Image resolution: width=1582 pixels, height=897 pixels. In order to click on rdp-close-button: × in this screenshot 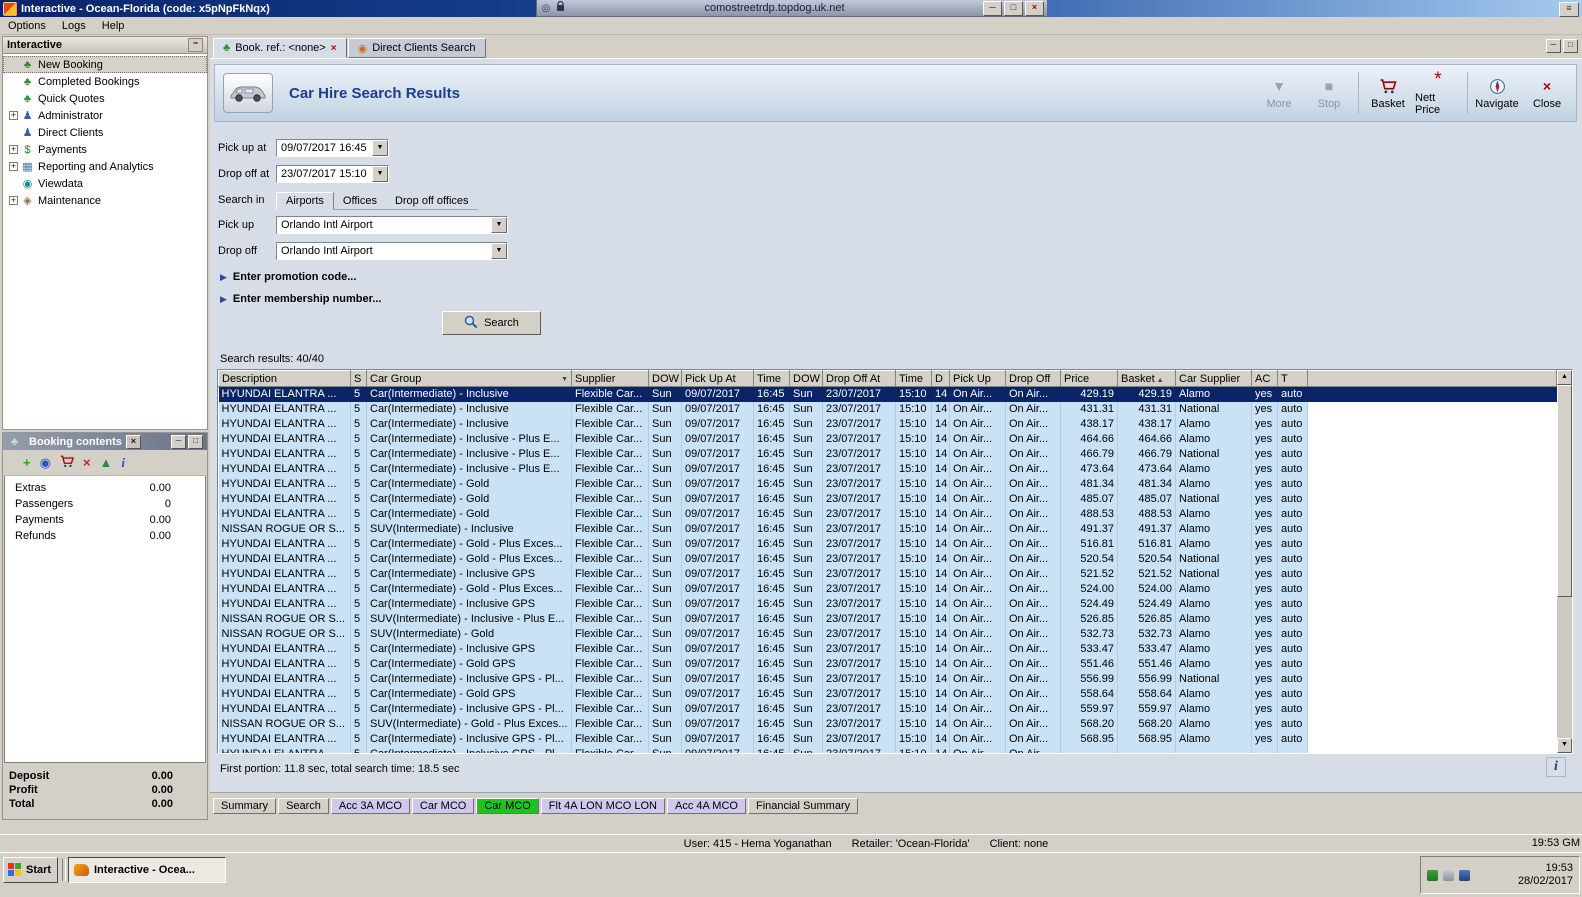, I will do `click(1034, 8)`.